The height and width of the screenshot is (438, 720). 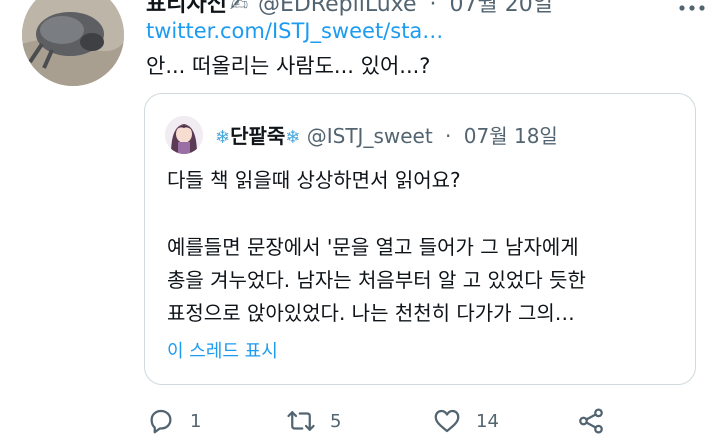 I want to click on author-handle: @EDRepliLuxe, so click(x=337, y=8).